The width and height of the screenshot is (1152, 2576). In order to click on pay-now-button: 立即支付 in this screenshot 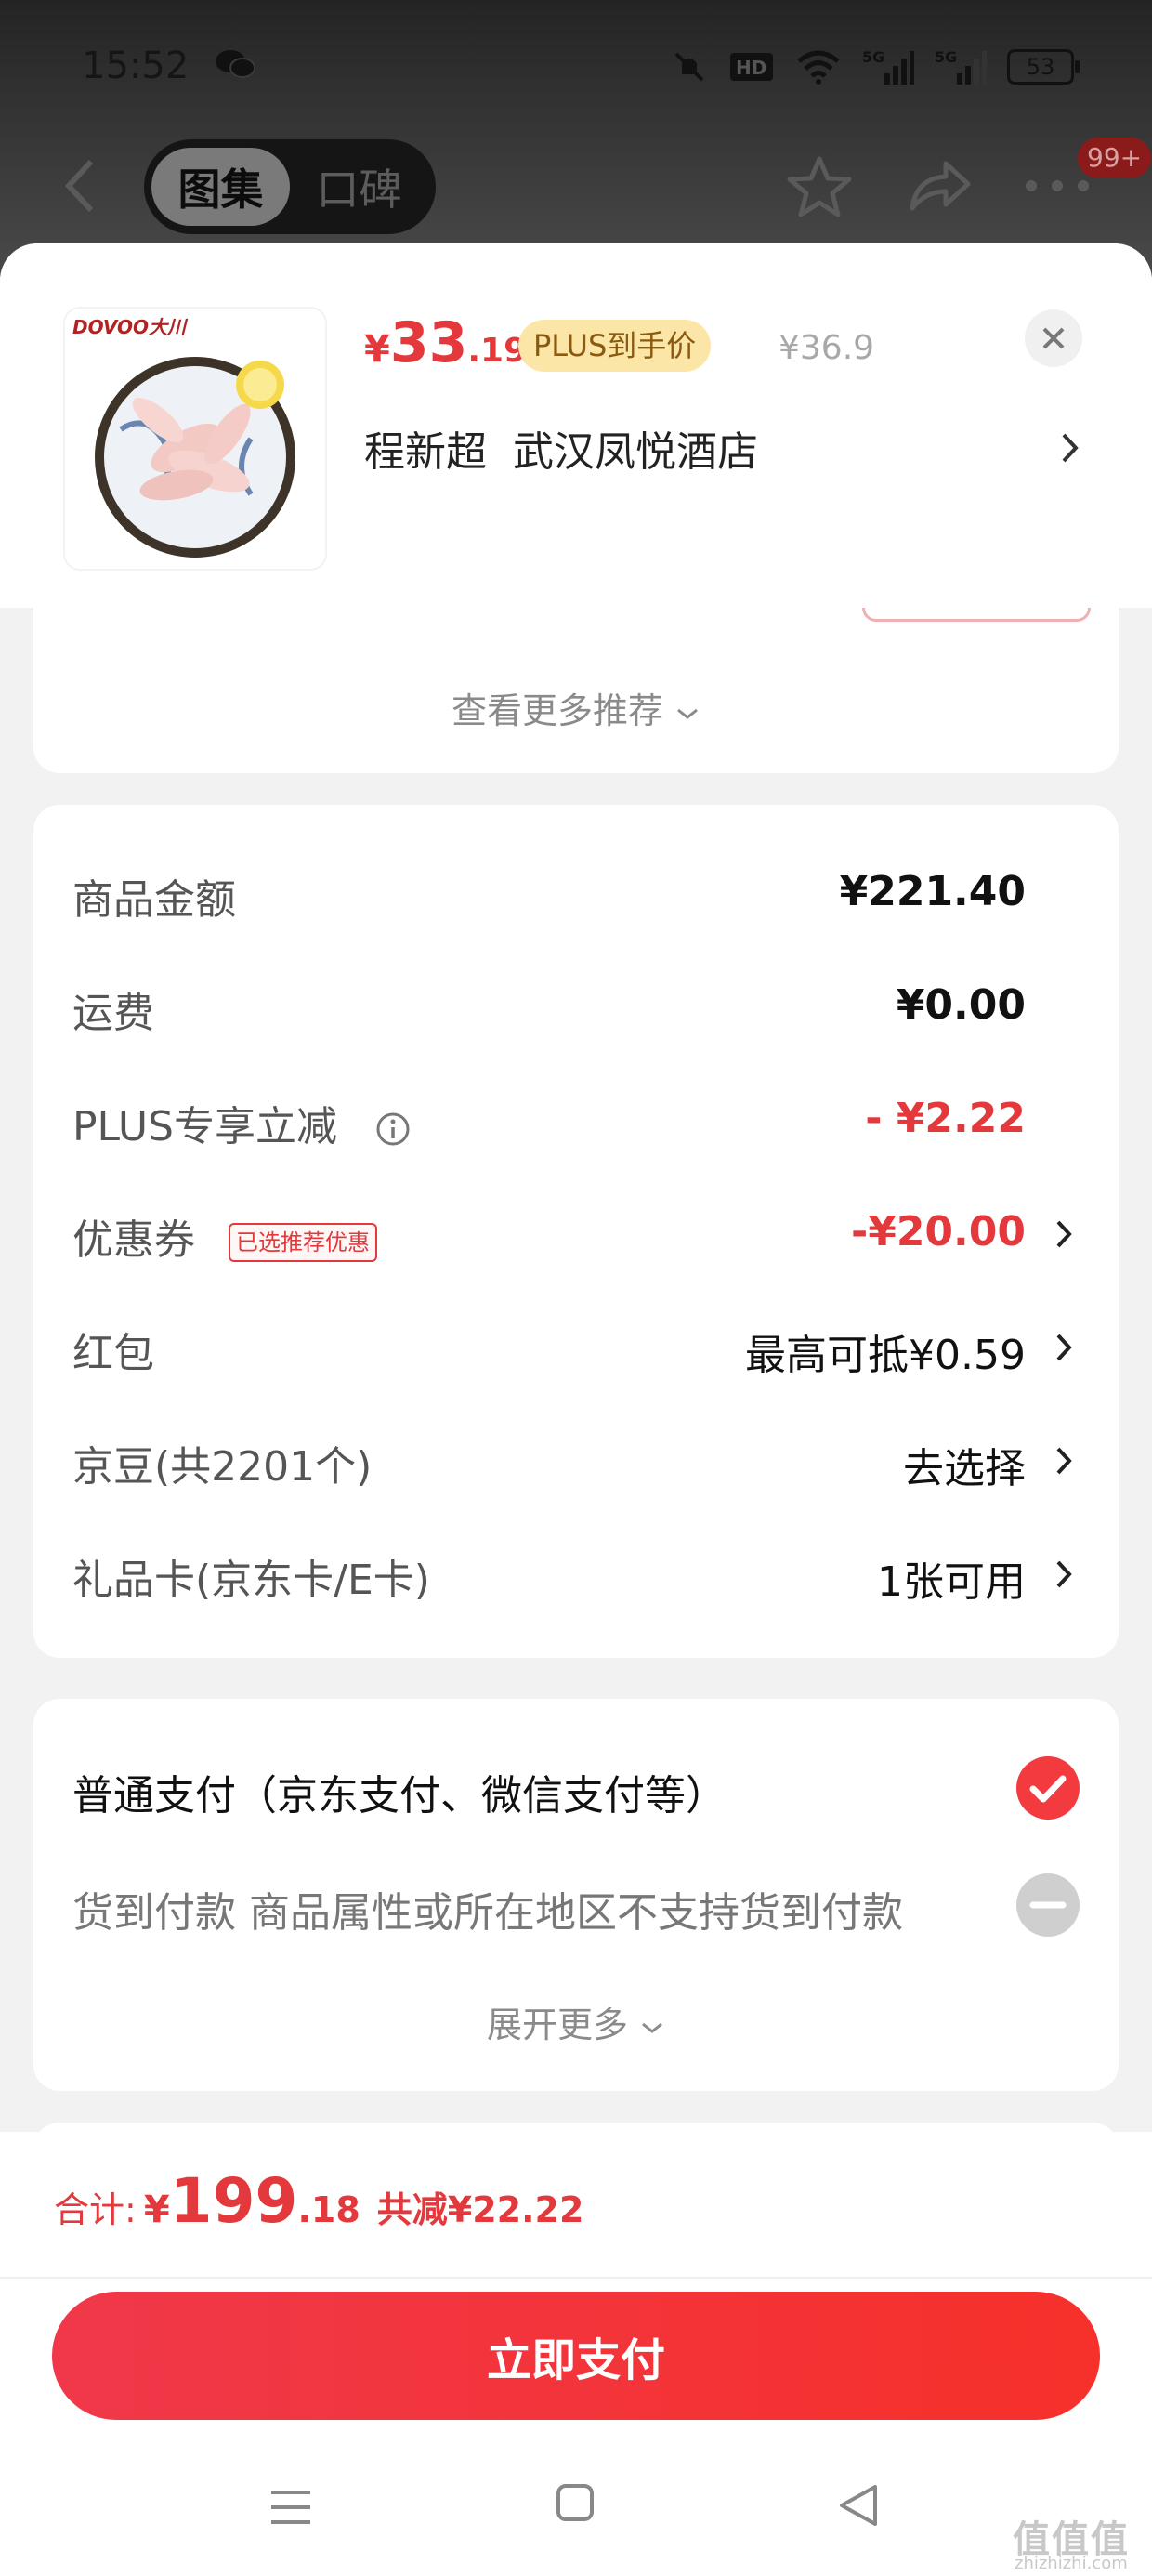, I will do `click(576, 2356)`.